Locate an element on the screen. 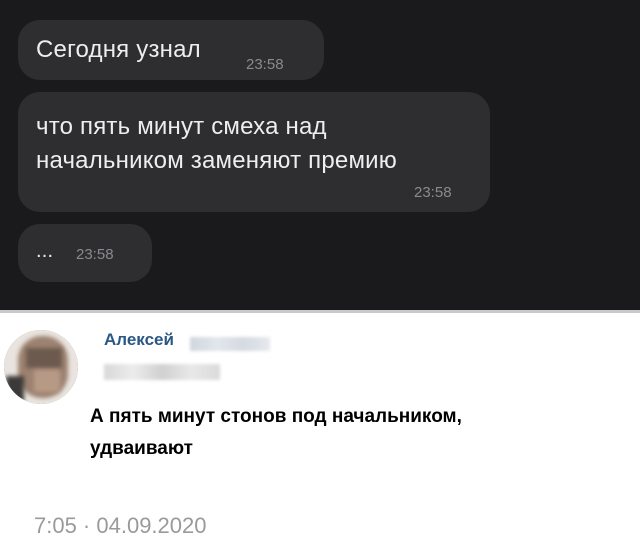 This screenshot has height=543, width=640. avatar is located at coordinates (41, 367).